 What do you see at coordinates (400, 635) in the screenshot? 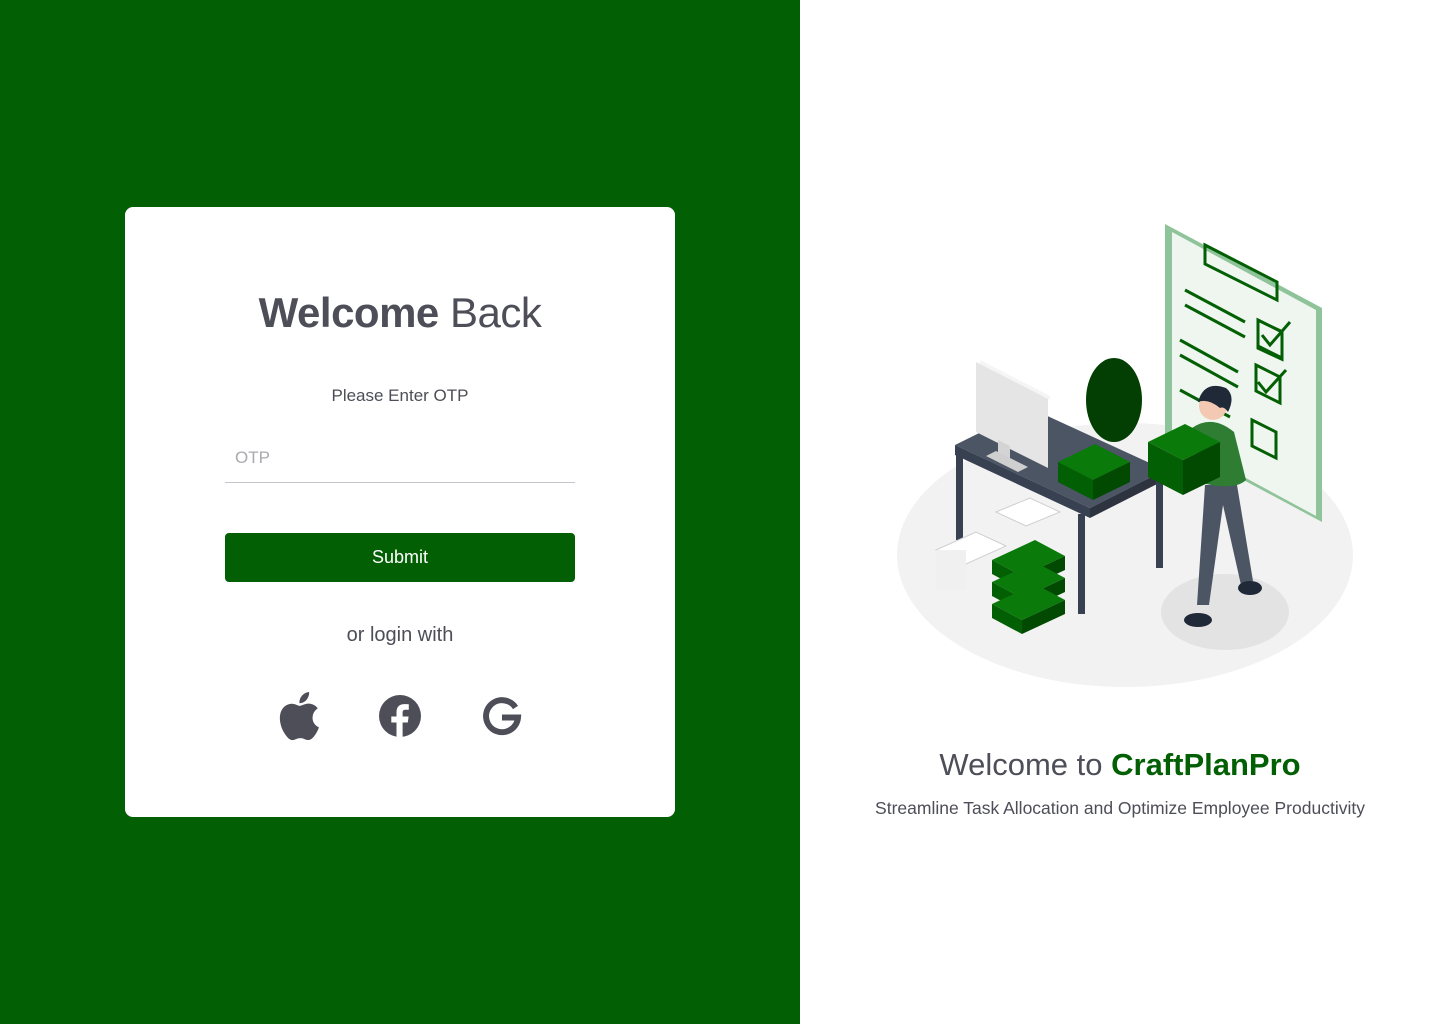
I see `alt-login-label: or login with` at bounding box center [400, 635].